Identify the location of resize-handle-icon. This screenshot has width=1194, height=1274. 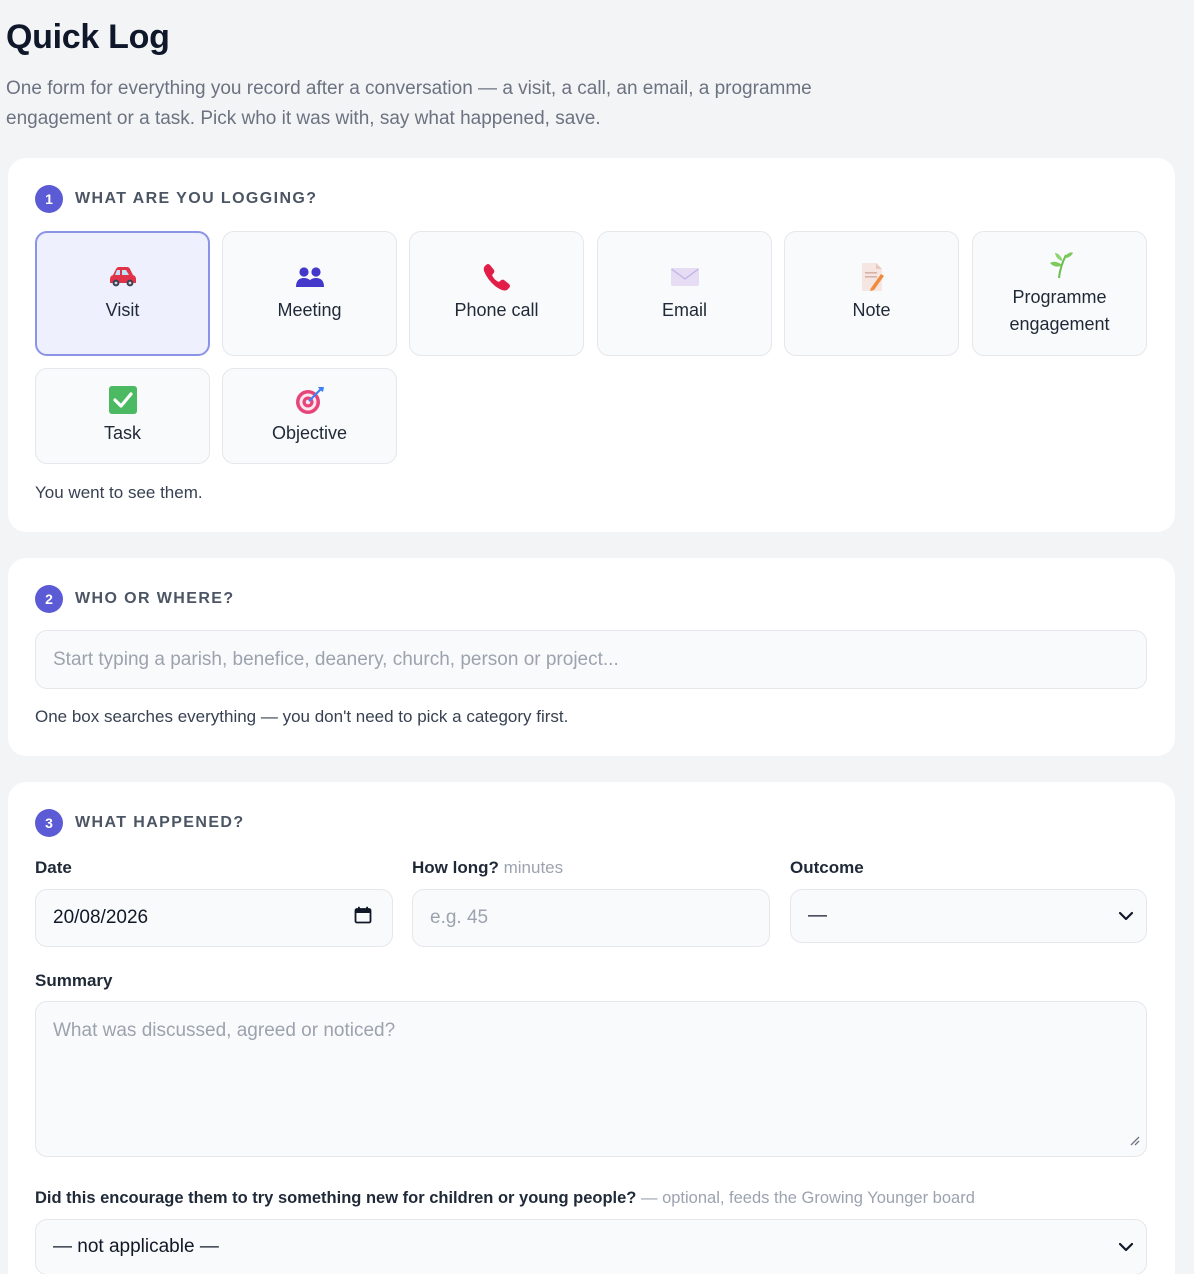
(1134, 1141).